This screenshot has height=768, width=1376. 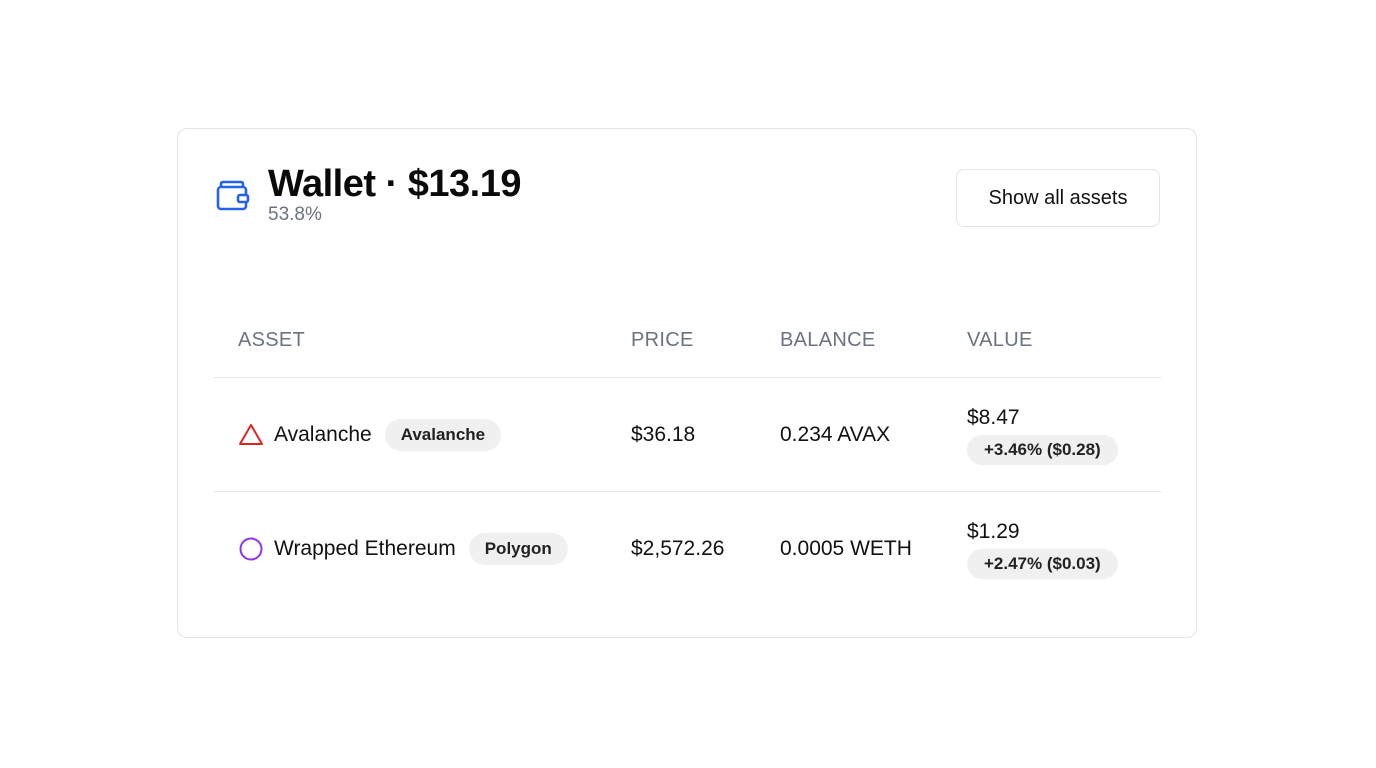 I want to click on header-price: PRICE, so click(x=662, y=340).